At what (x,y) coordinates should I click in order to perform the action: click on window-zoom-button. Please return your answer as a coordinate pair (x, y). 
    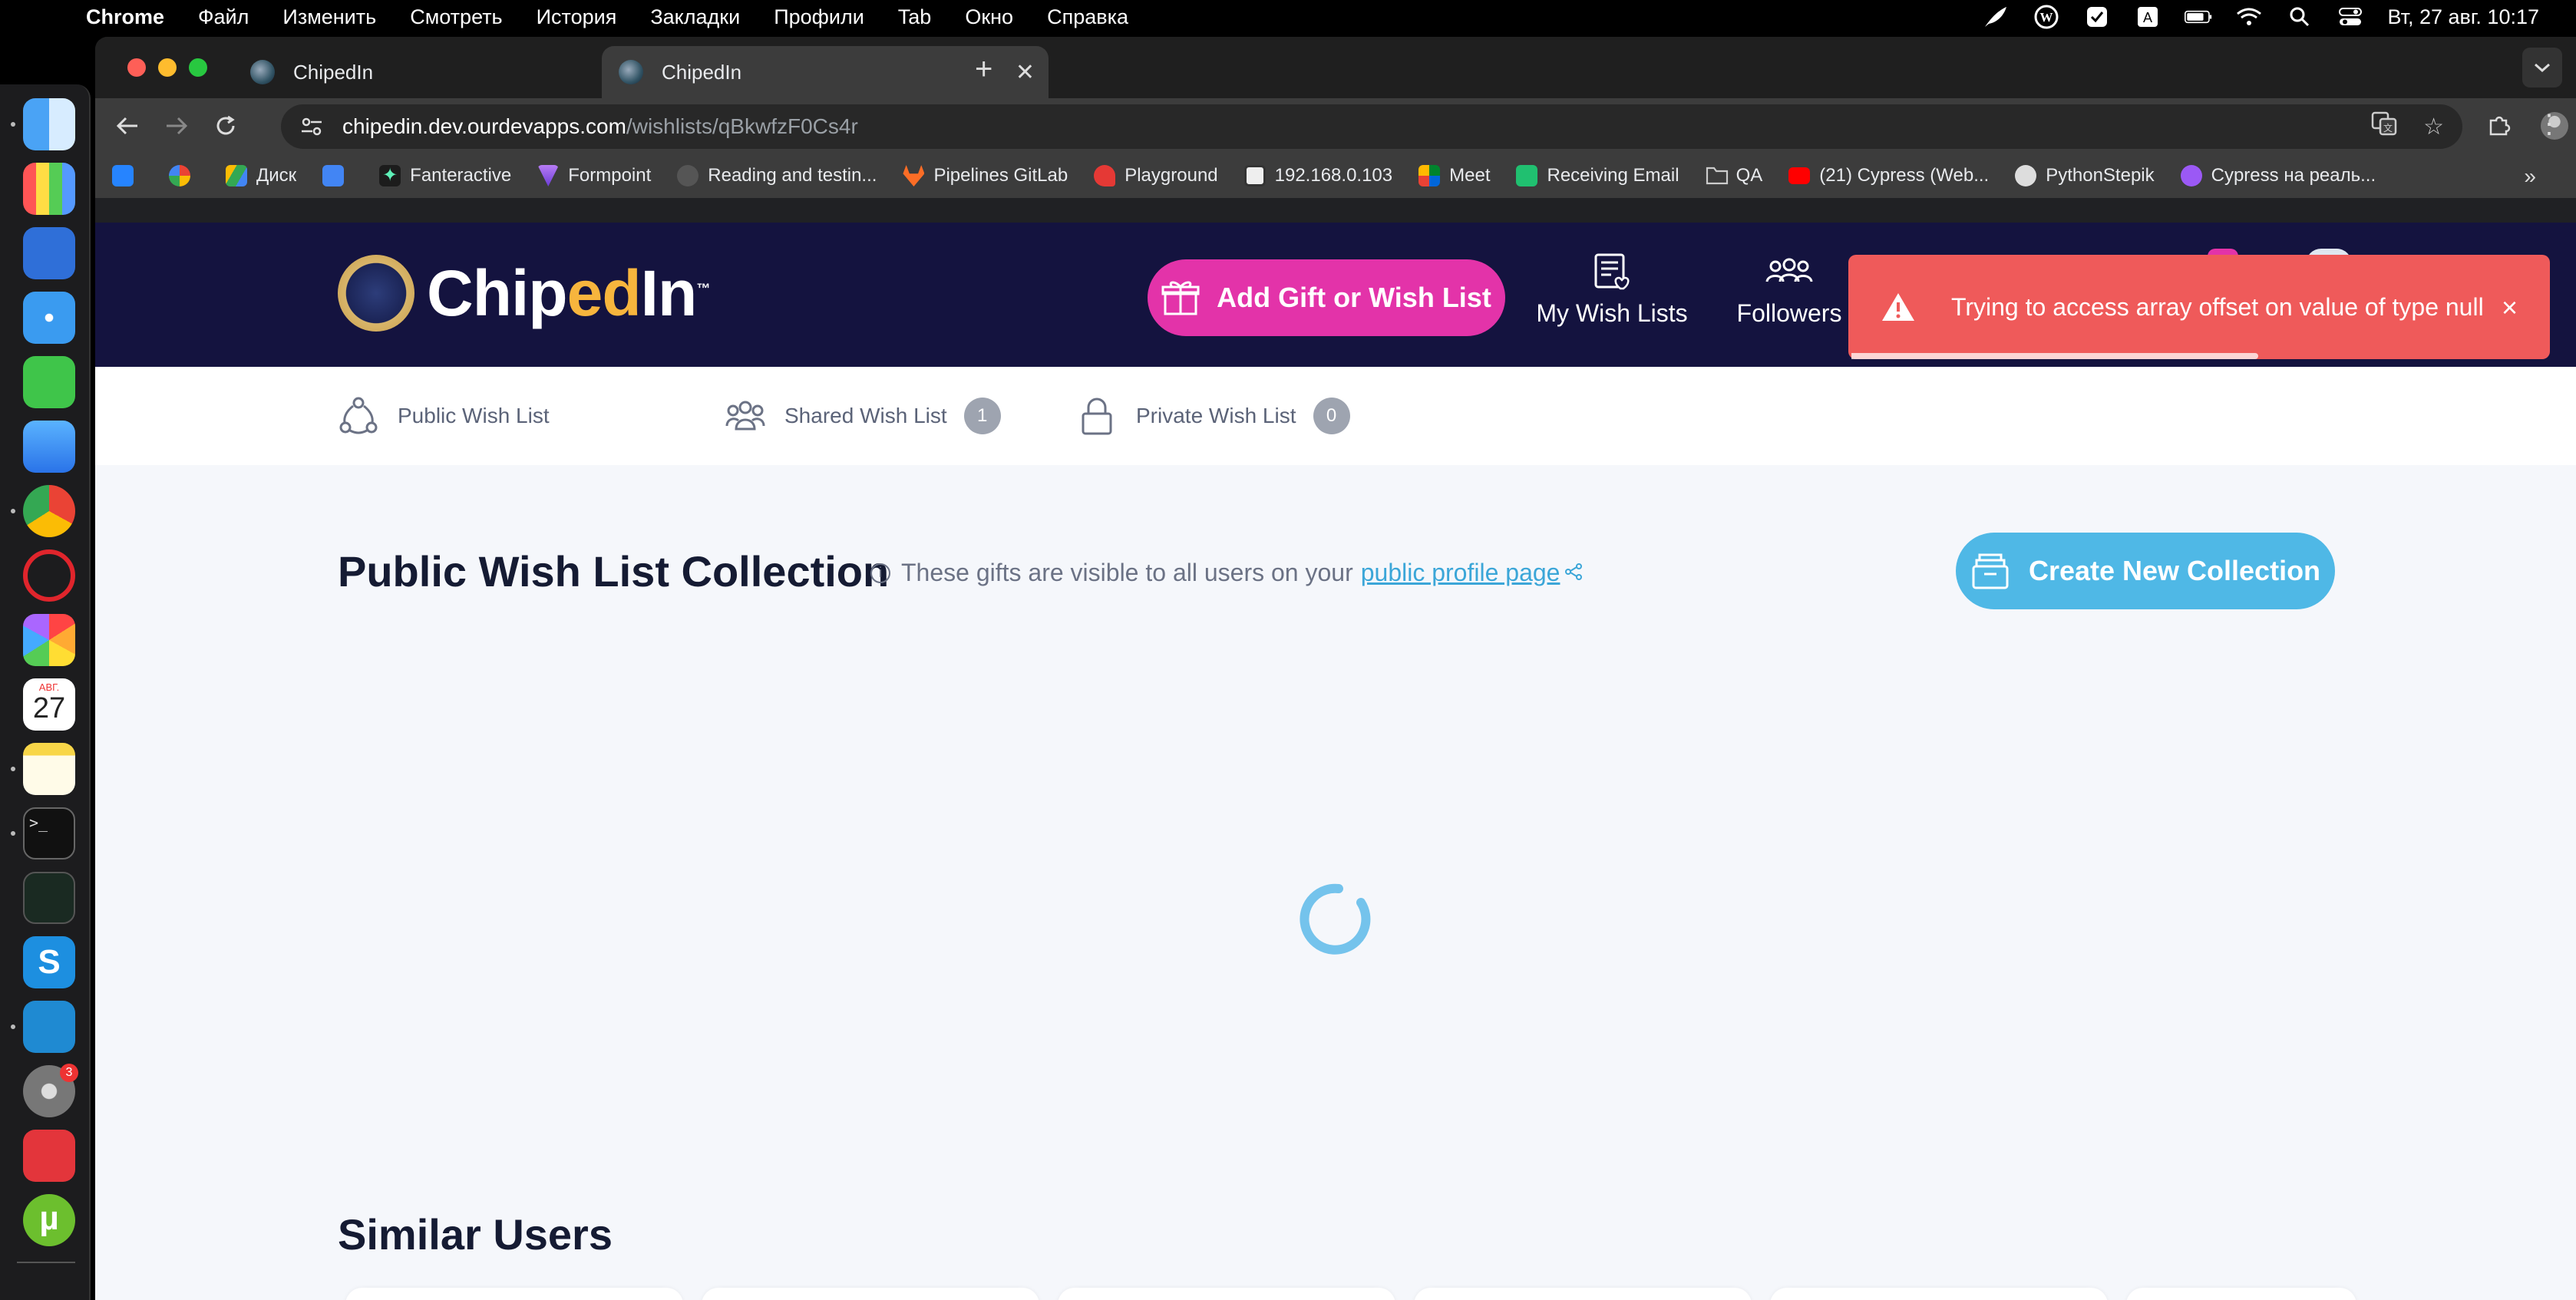
    Looking at the image, I should click on (198, 67).